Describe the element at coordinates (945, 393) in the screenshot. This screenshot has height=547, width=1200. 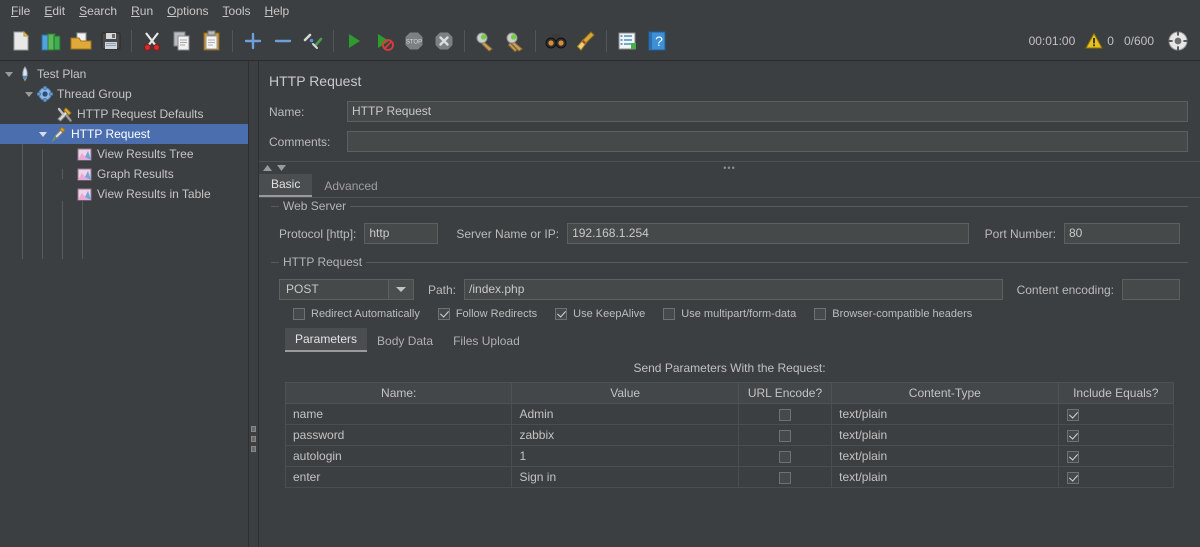
I see `col-content-type: Content-Type` at that location.